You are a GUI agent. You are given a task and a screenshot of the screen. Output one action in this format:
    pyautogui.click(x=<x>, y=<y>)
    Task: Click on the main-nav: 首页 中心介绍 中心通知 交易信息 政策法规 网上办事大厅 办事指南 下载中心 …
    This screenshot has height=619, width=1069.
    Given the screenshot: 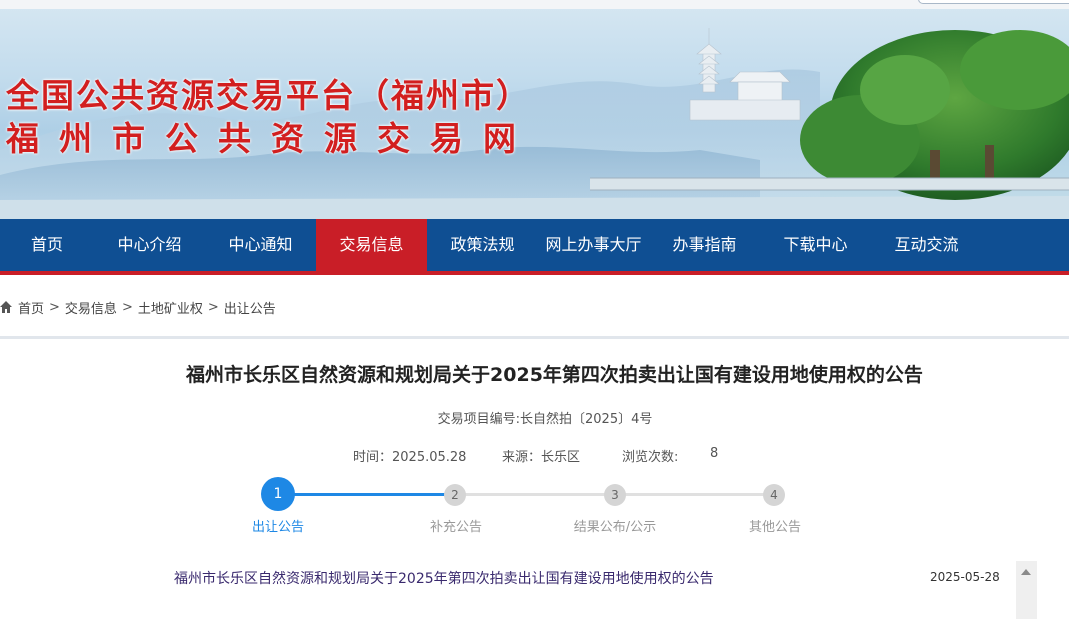 What is the action you would take?
    pyautogui.click(x=534, y=245)
    